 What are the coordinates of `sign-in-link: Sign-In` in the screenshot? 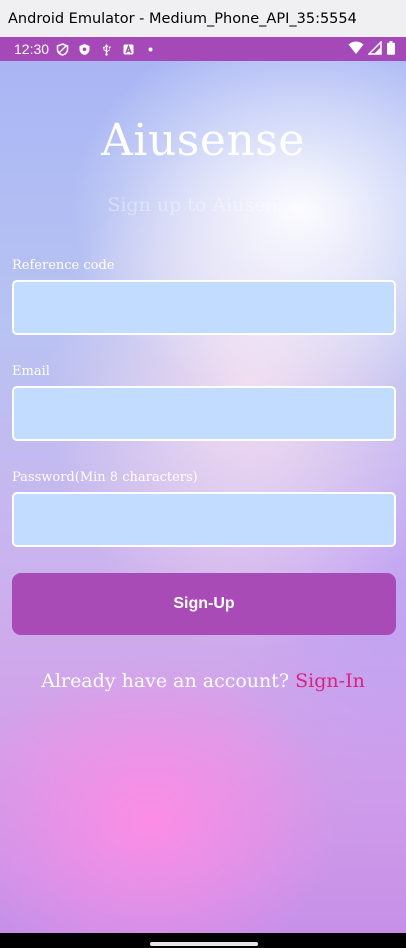 It's located at (330, 681).